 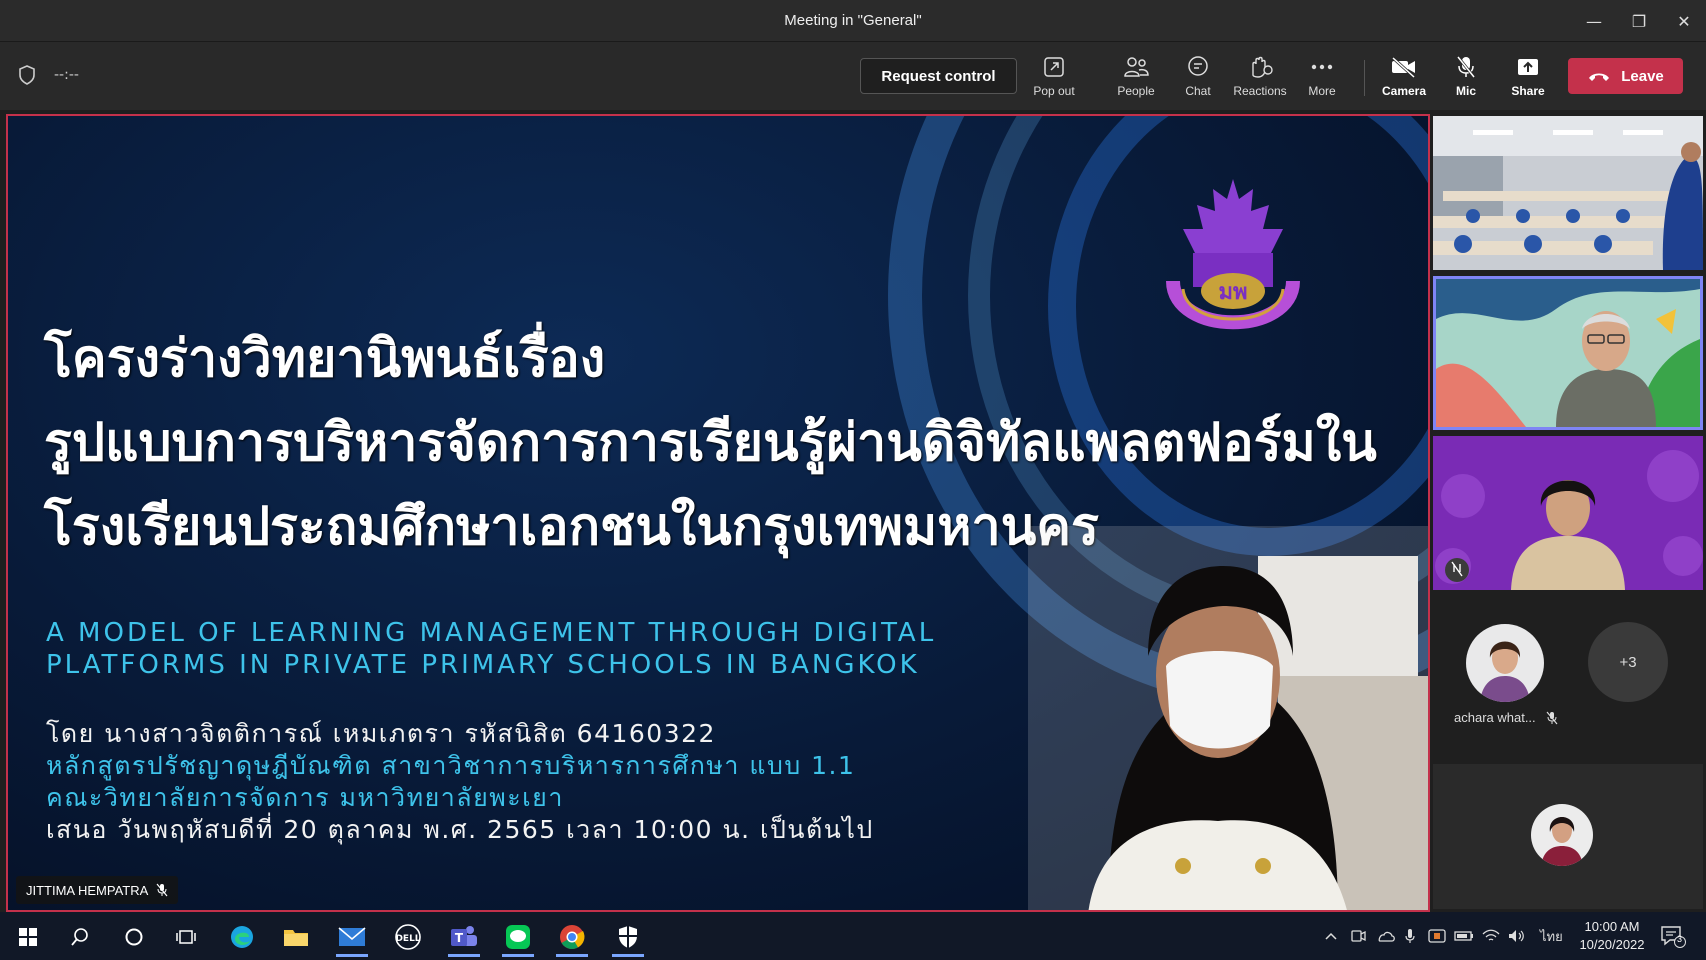 I want to click on reactions-button: Reactions, so click(x=1260, y=79).